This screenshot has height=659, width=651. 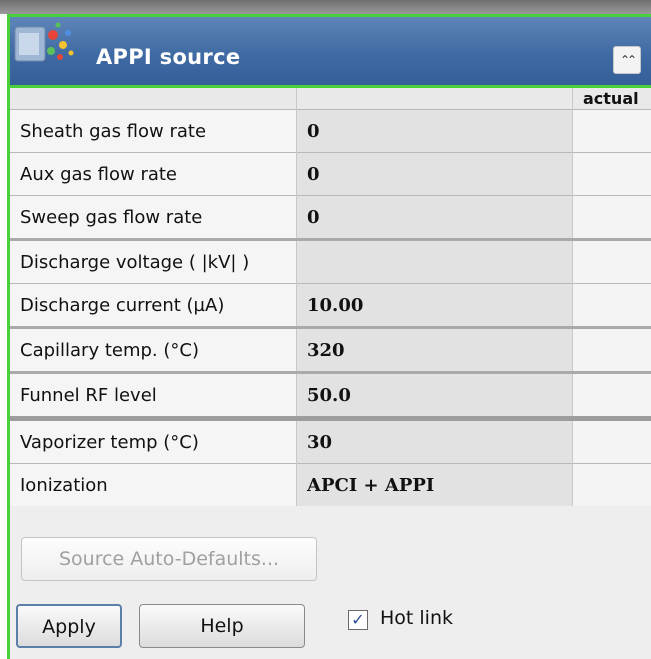 I want to click on row-value-field: 50.0, so click(x=434, y=395).